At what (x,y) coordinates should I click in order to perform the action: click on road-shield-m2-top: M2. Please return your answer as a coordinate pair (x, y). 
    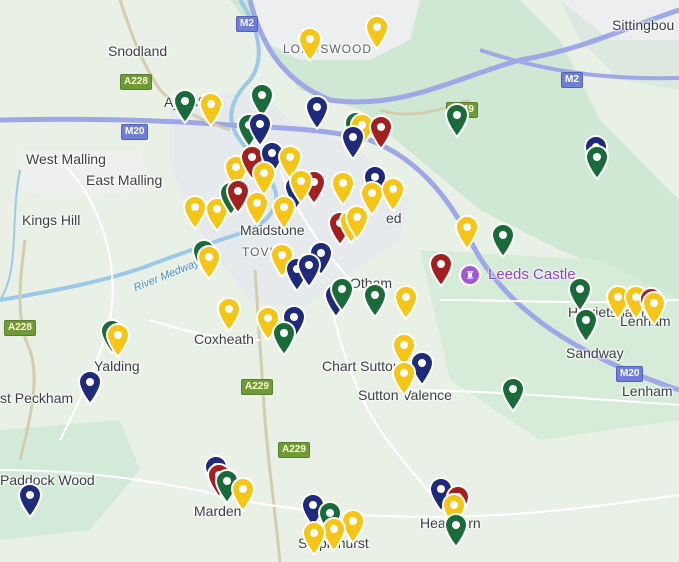
    Looking at the image, I should click on (247, 24).